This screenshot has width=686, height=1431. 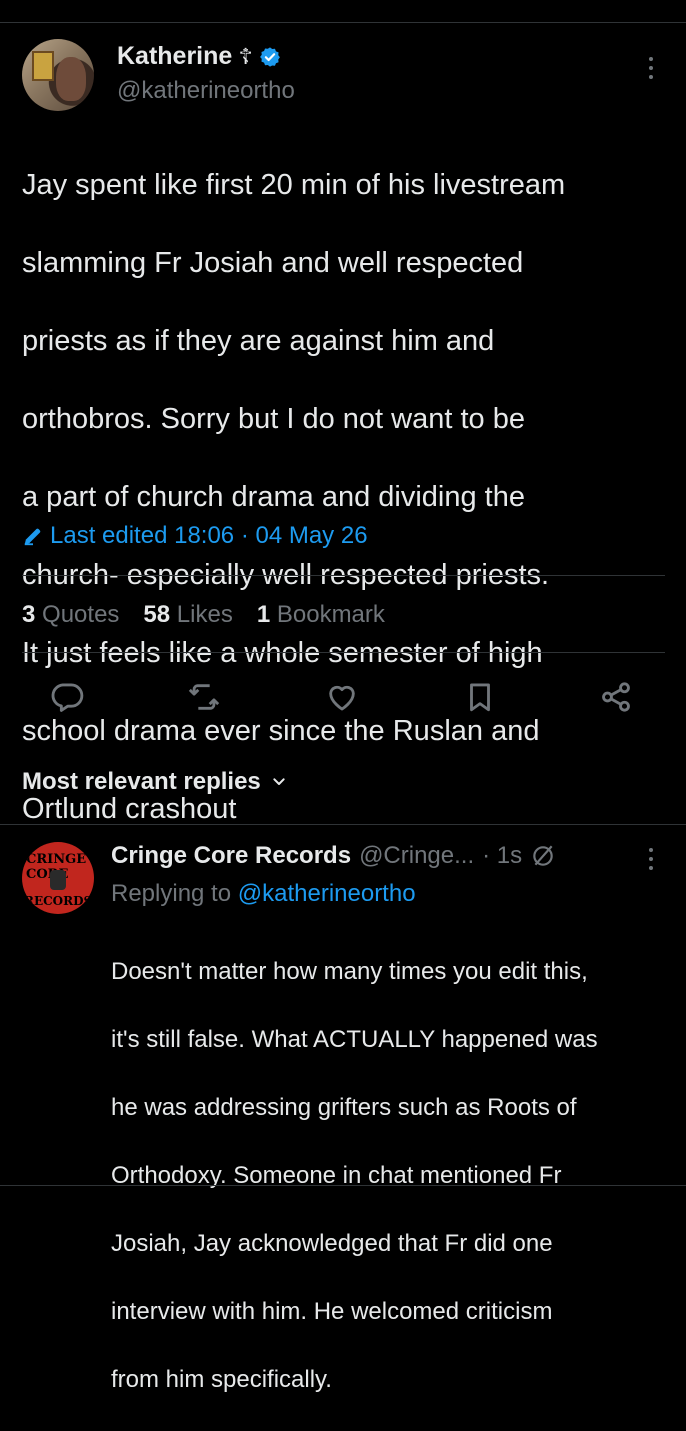 I want to click on author-display-name: Katherine, so click(x=174, y=56).